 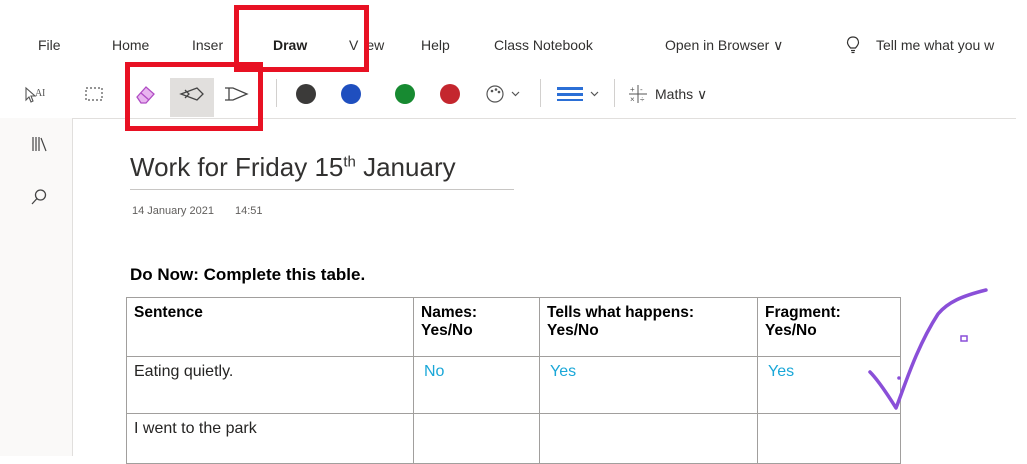 What do you see at coordinates (39, 197) in the screenshot?
I see `search-icon` at bounding box center [39, 197].